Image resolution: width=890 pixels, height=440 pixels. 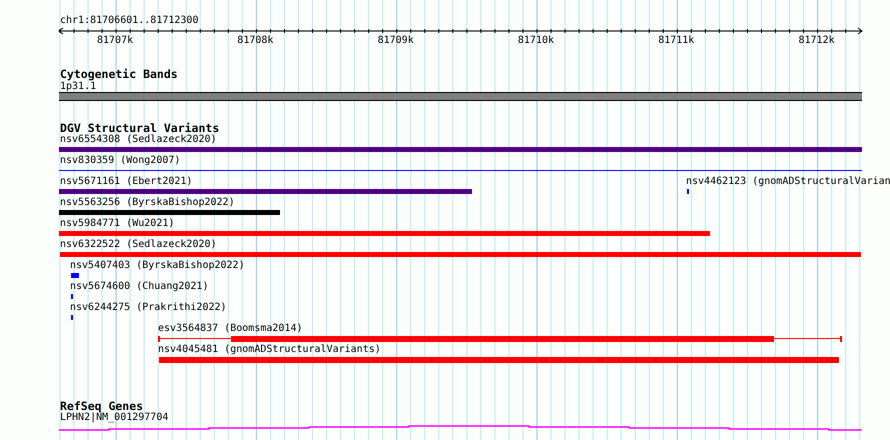 I want to click on feature-label: nsv5671161 (Ebert2021), so click(x=126, y=182).